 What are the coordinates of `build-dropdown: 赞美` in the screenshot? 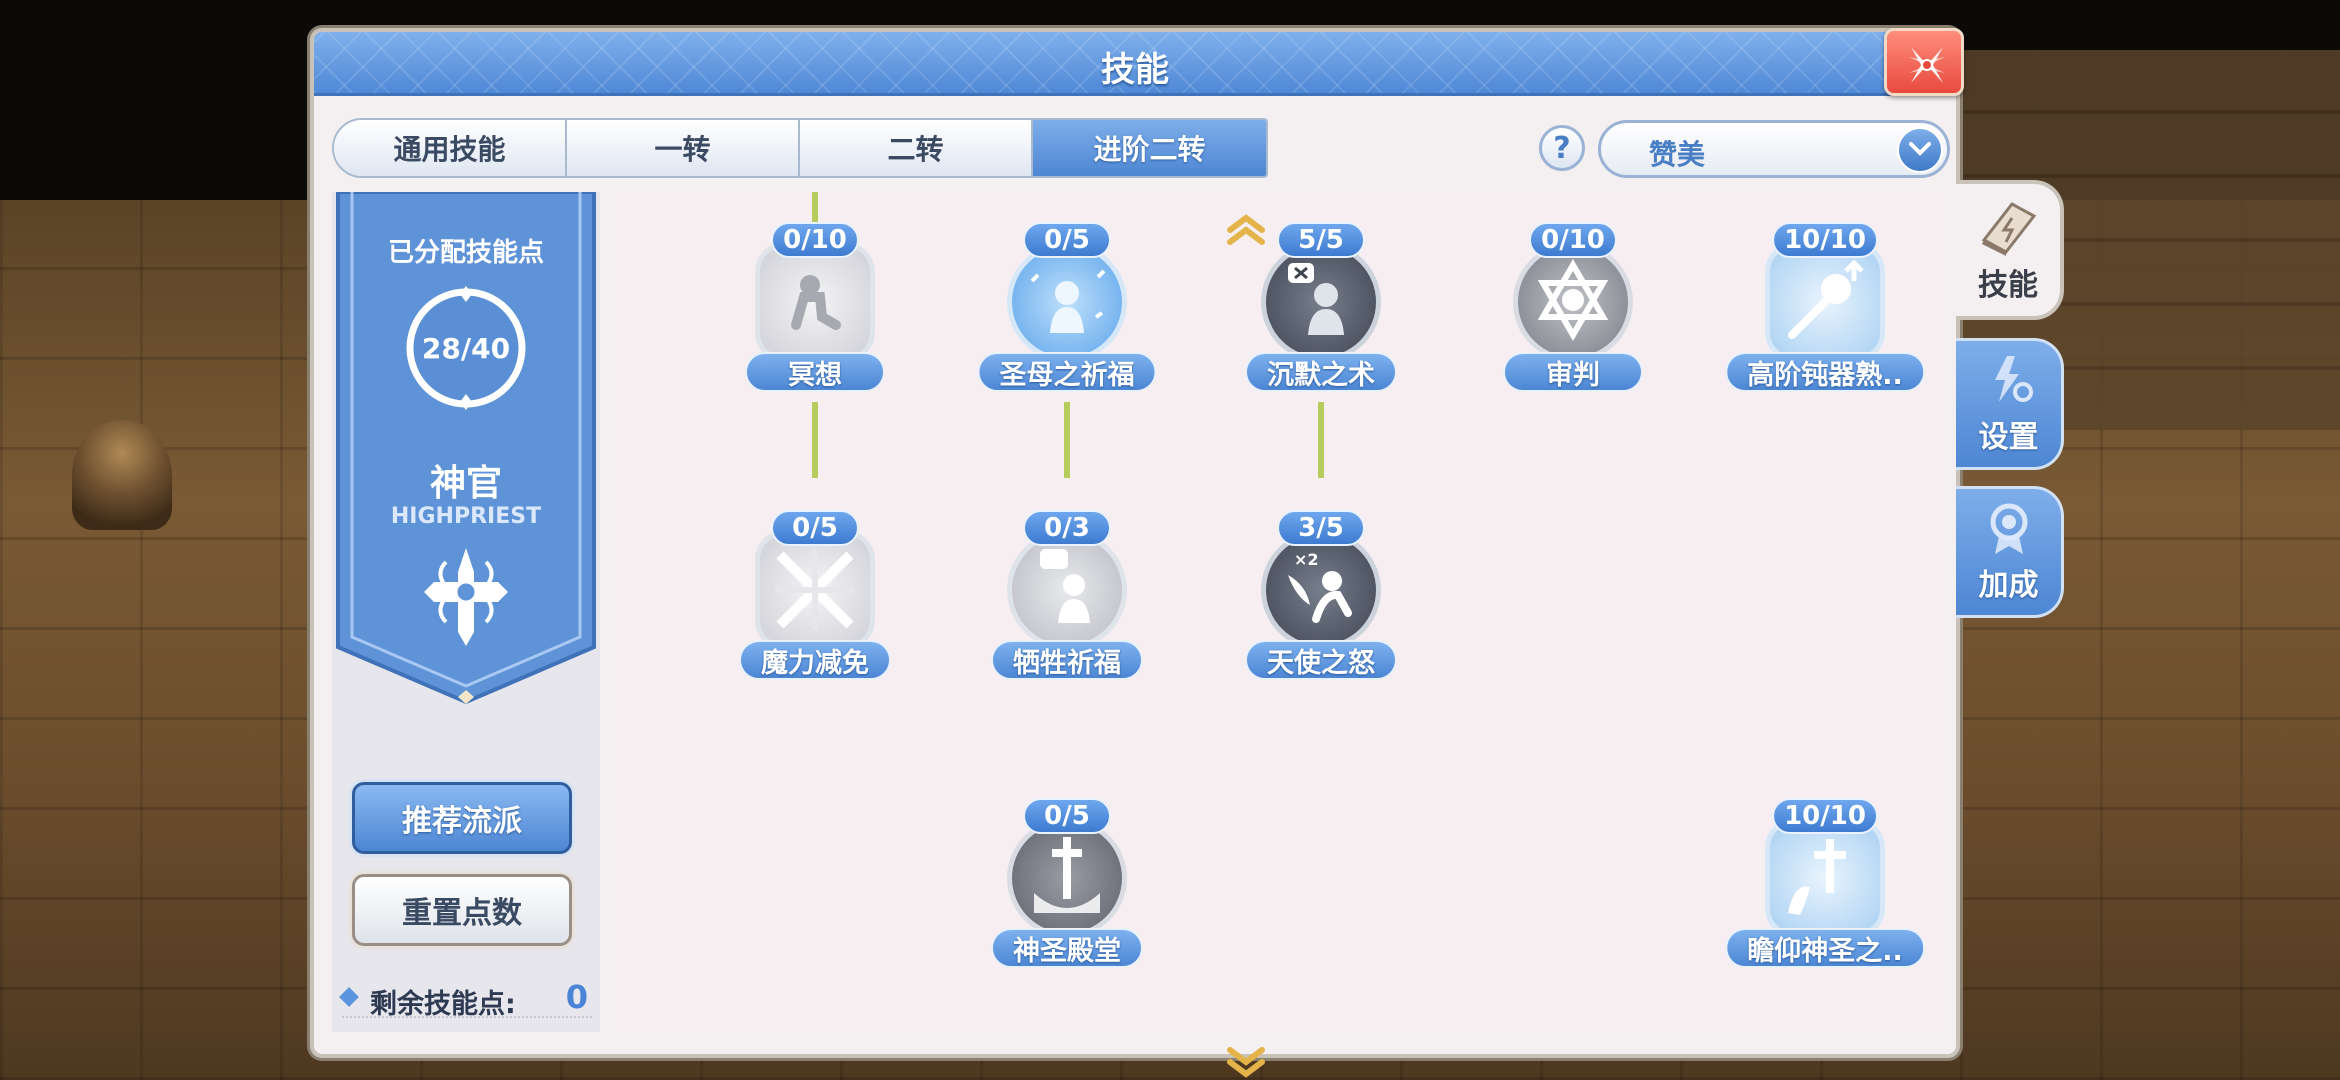 It's located at (1774, 149).